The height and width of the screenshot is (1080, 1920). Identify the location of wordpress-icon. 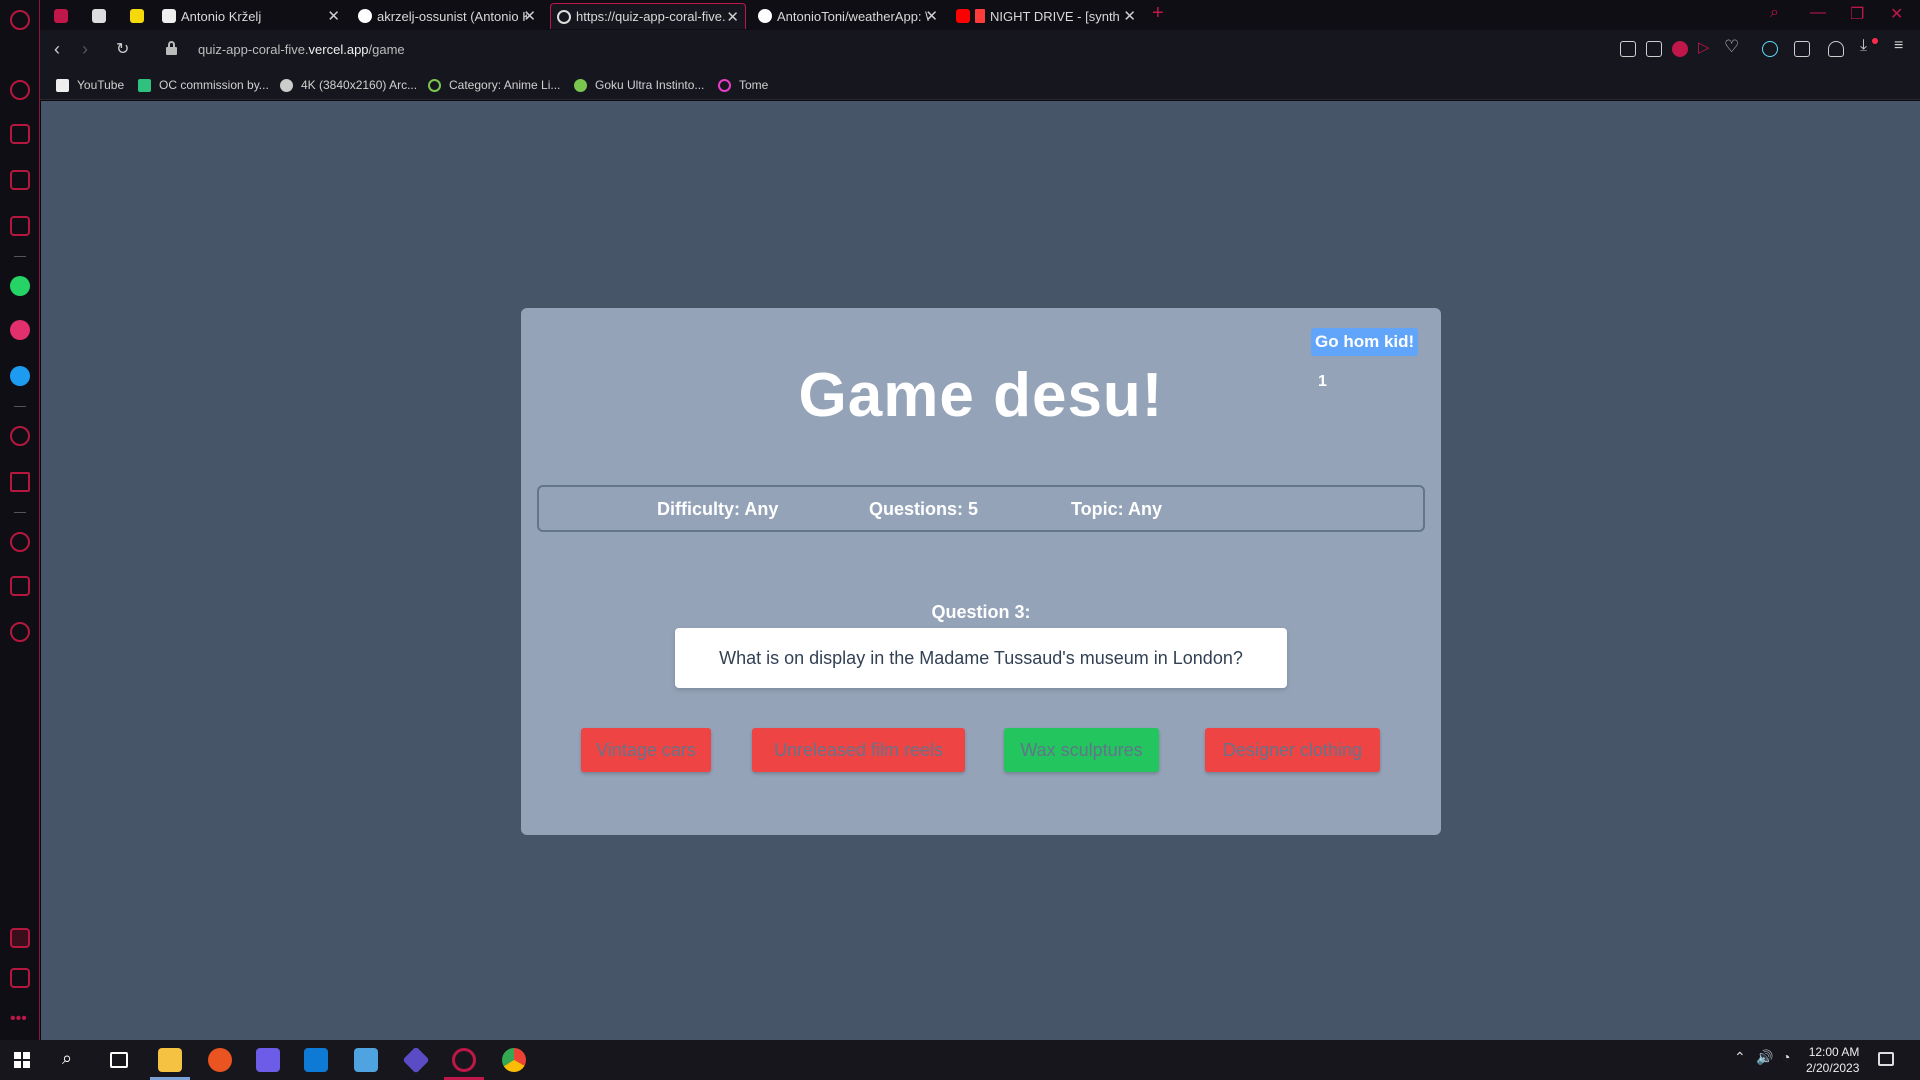
(286, 85).